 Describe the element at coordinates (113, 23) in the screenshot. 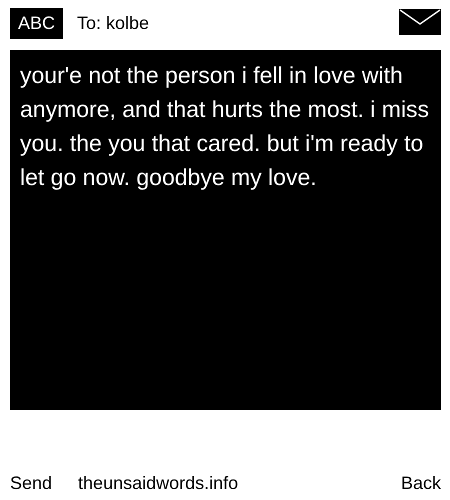

I see `recipient-label: To: kolbe` at that location.